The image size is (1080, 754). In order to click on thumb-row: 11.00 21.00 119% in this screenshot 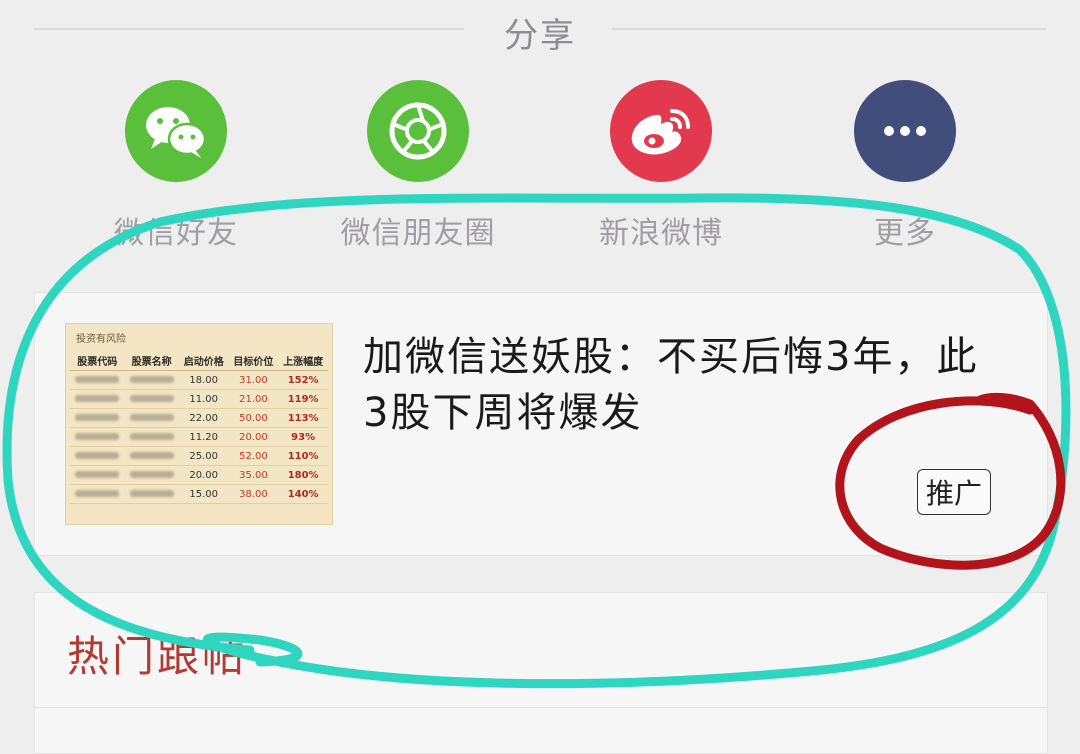, I will do `click(199, 399)`.